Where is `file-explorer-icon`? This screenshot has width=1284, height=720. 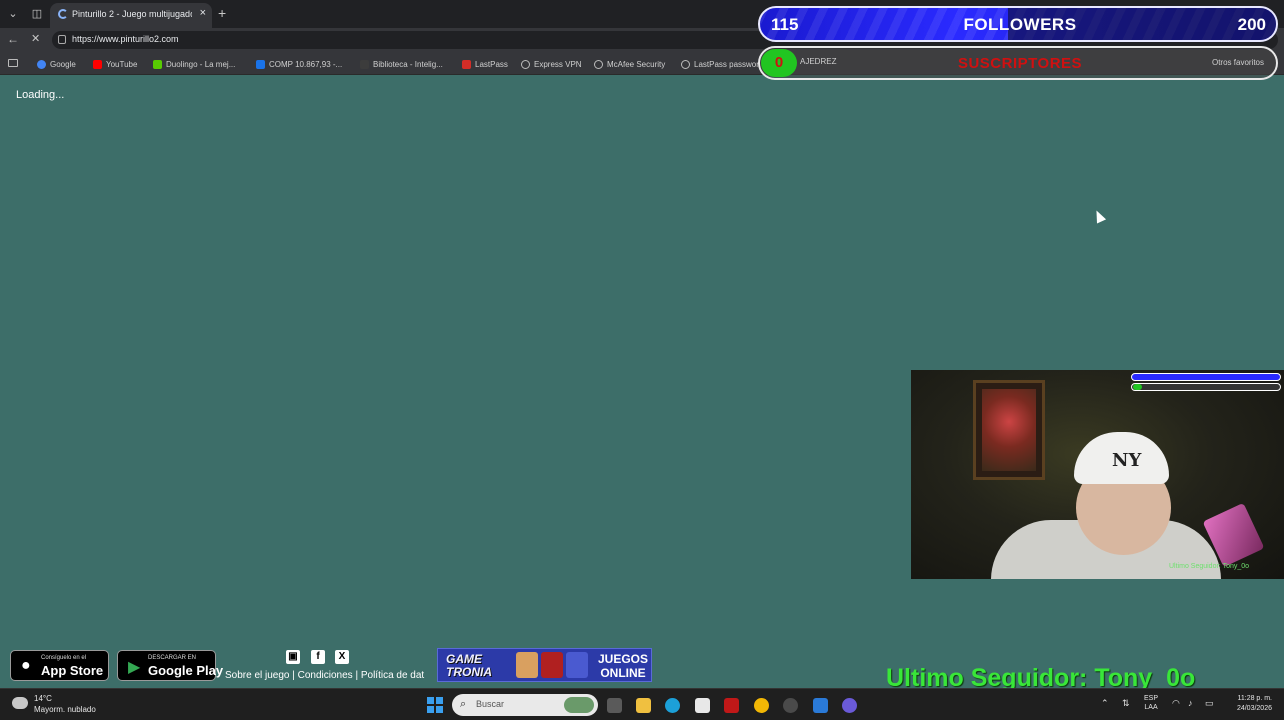
file-explorer-icon is located at coordinates (643, 705).